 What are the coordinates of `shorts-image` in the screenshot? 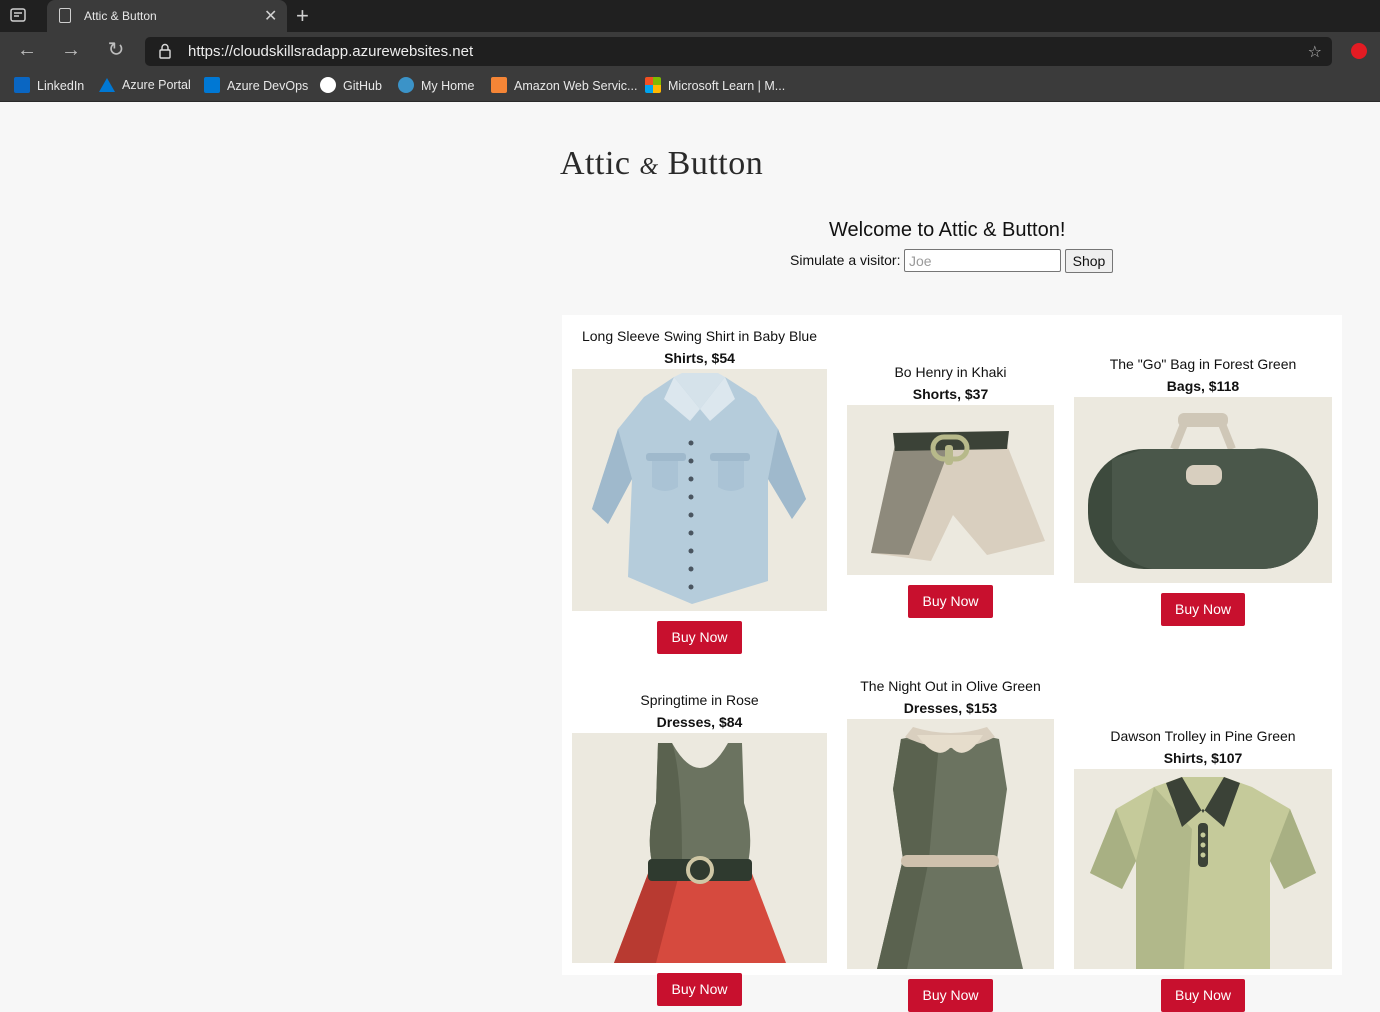 It's located at (958, 496).